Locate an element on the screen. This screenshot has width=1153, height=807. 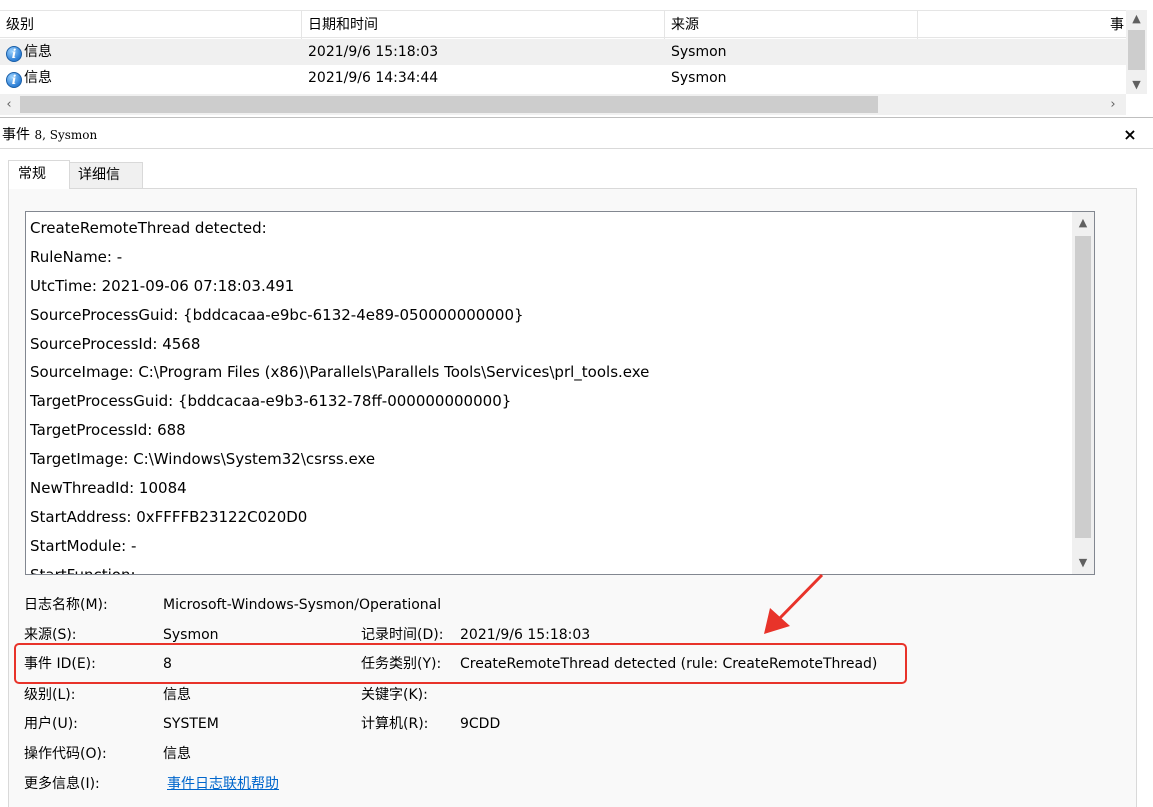
opcode-value: 信息 is located at coordinates (177, 754).